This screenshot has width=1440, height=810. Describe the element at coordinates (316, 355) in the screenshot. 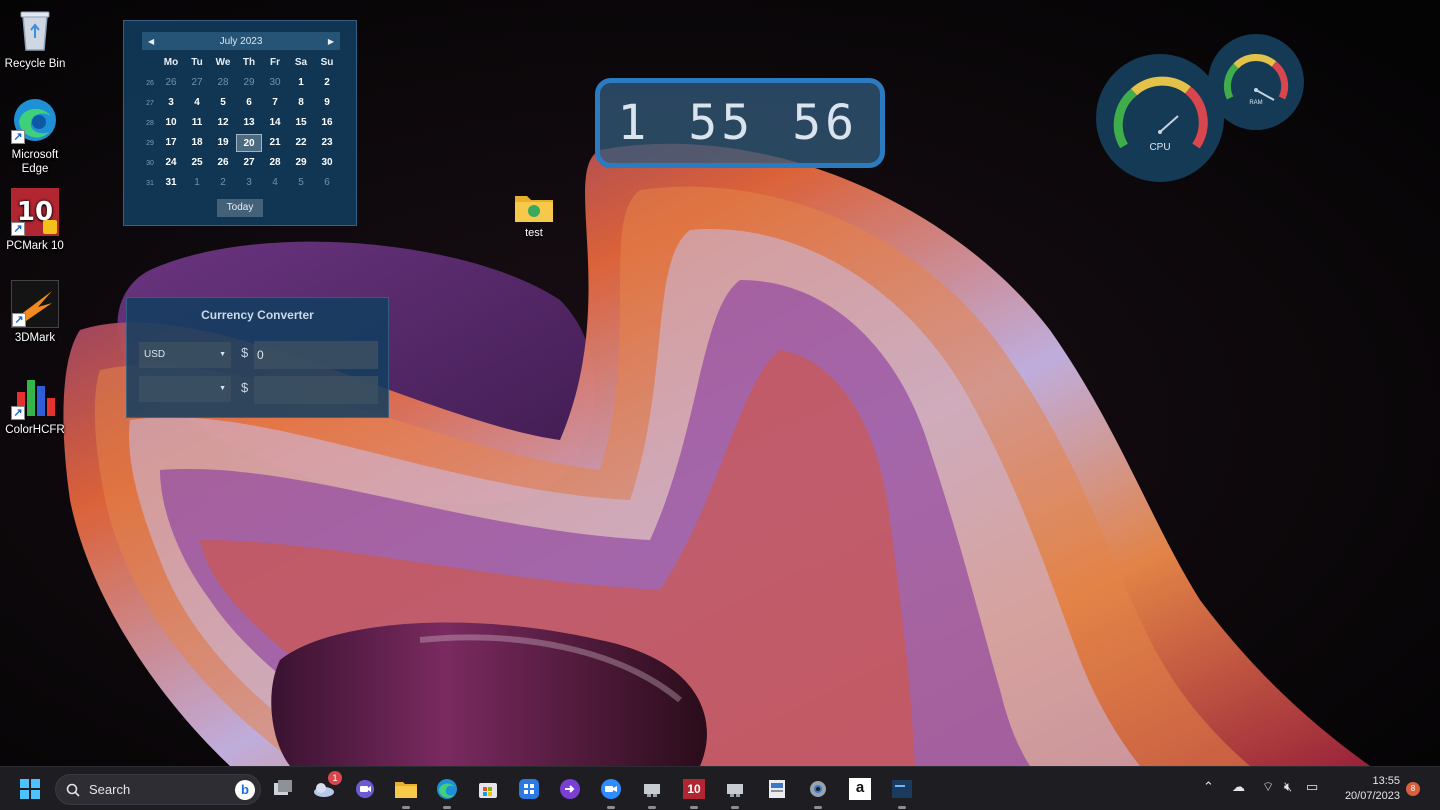

I see `from-amount-input` at that location.